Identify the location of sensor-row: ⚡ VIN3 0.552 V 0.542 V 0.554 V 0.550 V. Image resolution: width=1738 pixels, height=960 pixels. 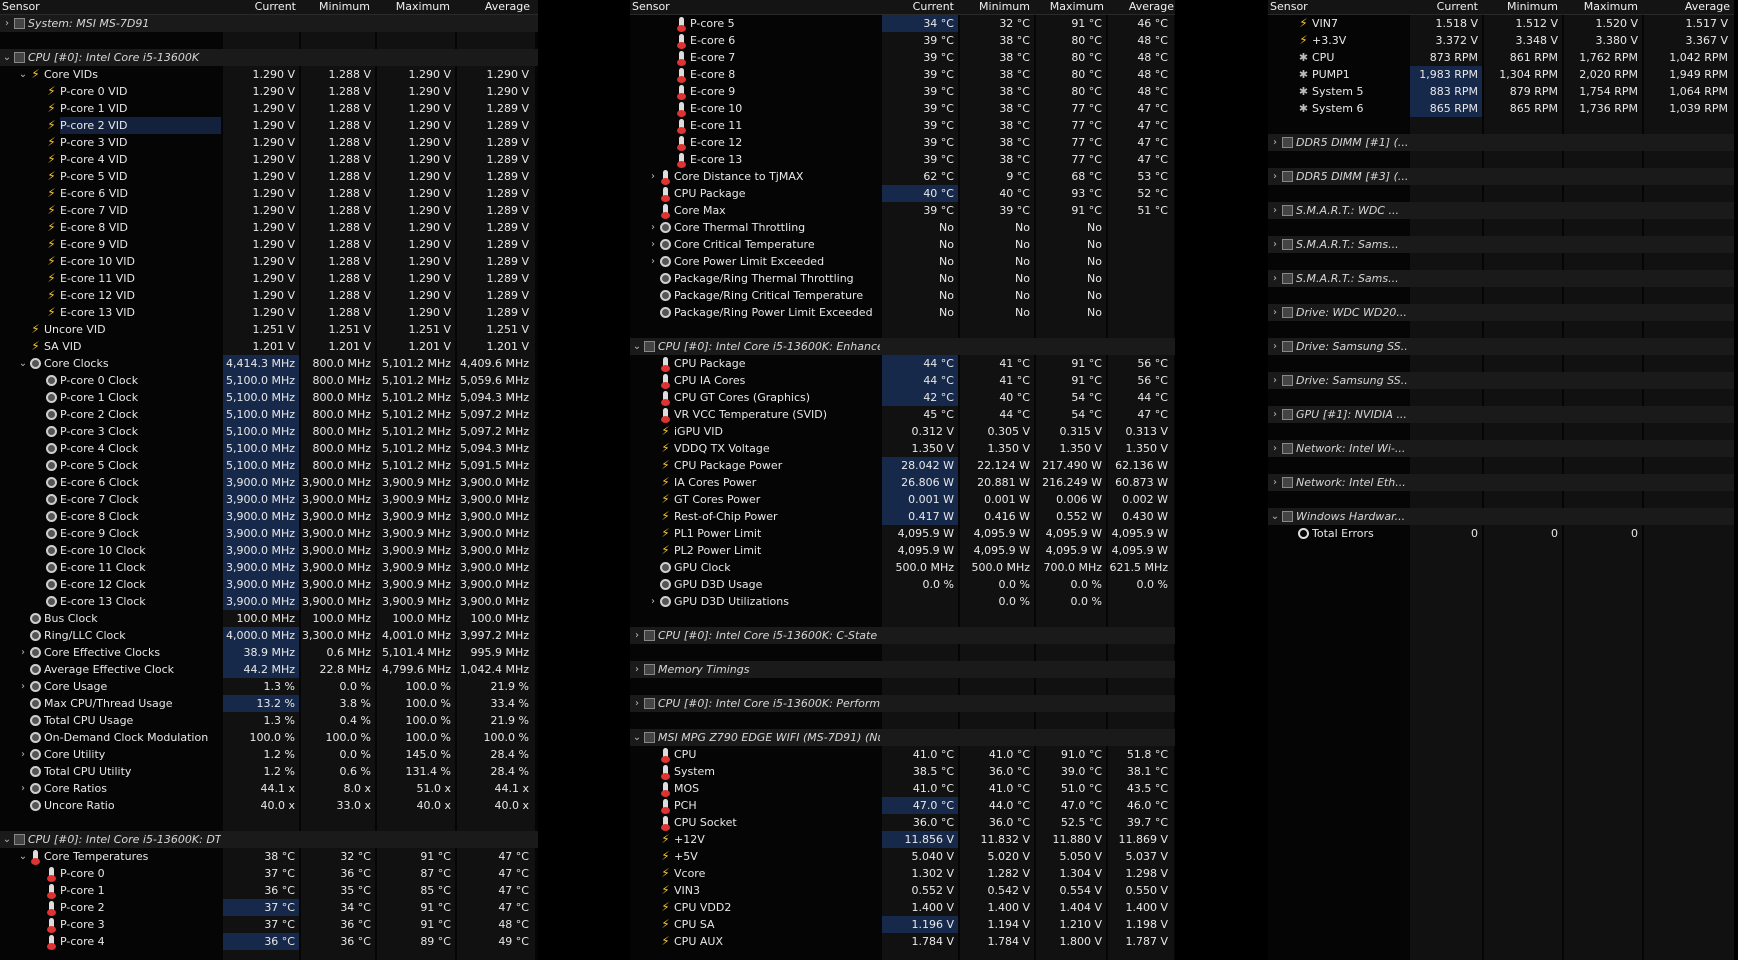
(902, 890).